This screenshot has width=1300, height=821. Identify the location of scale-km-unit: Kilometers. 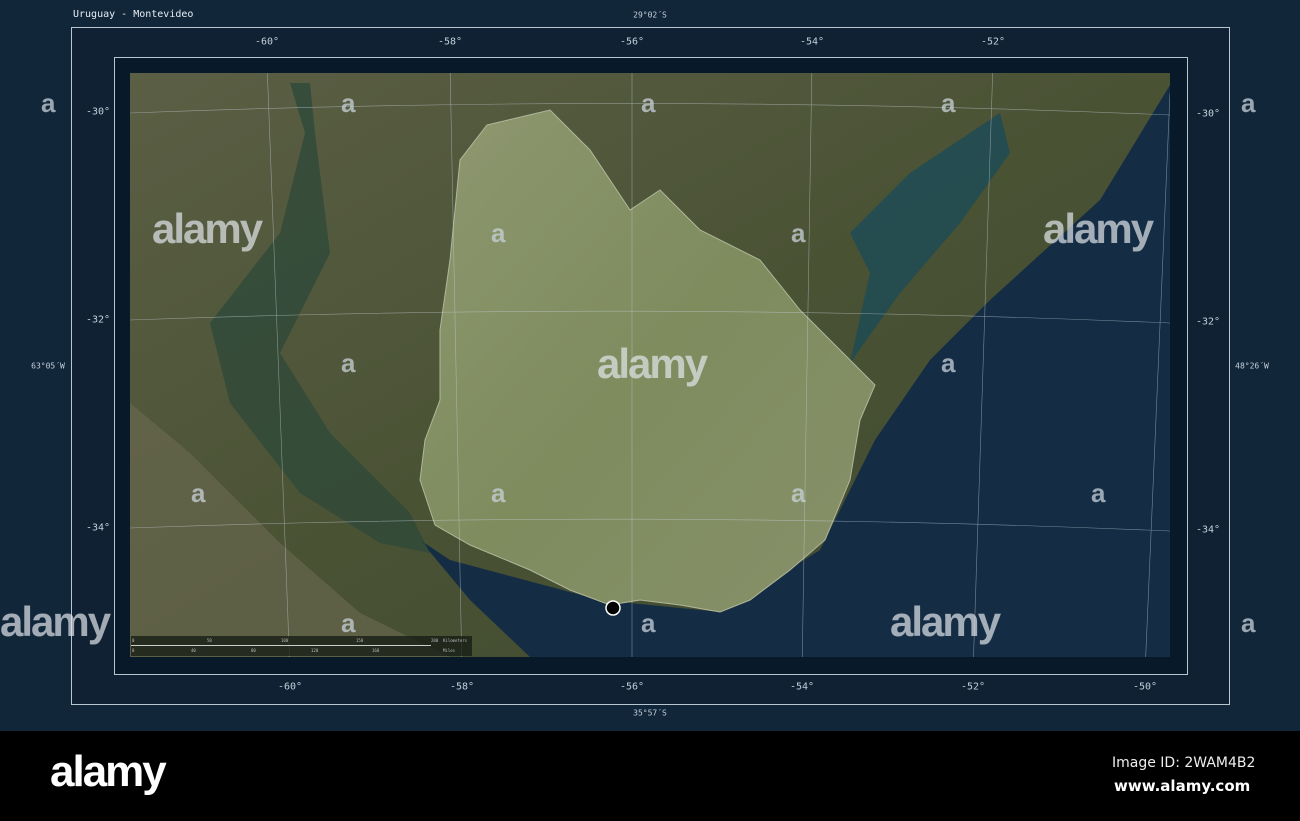
(455, 640).